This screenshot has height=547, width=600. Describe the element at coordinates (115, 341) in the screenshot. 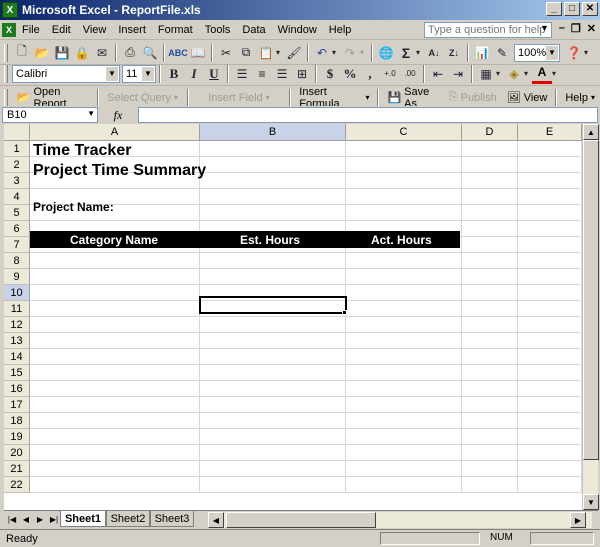

I see `cell-a13` at that location.